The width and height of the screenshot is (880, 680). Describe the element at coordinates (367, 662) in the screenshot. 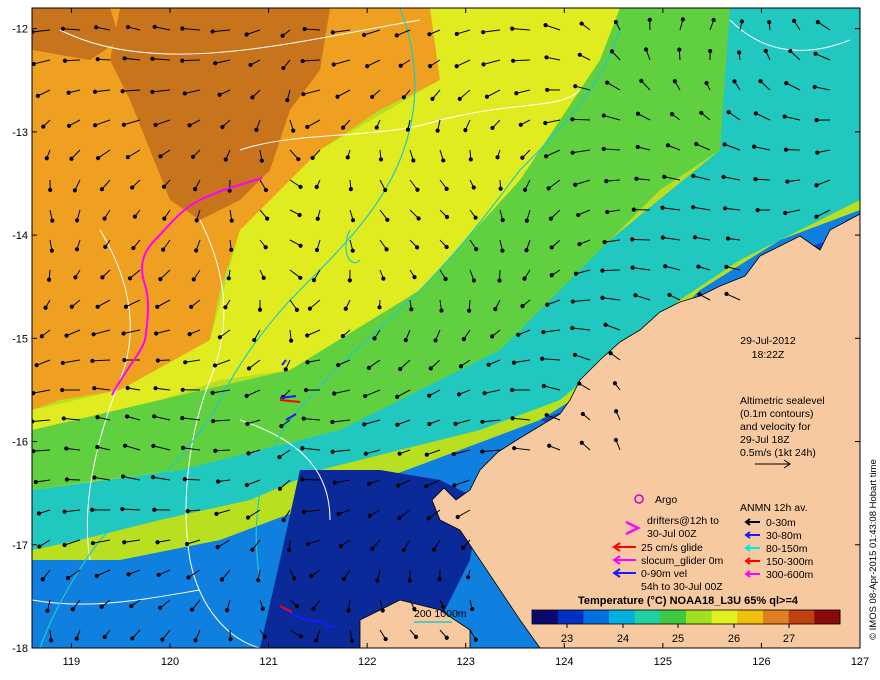

I see `lon-tick-label: 122` at that location.